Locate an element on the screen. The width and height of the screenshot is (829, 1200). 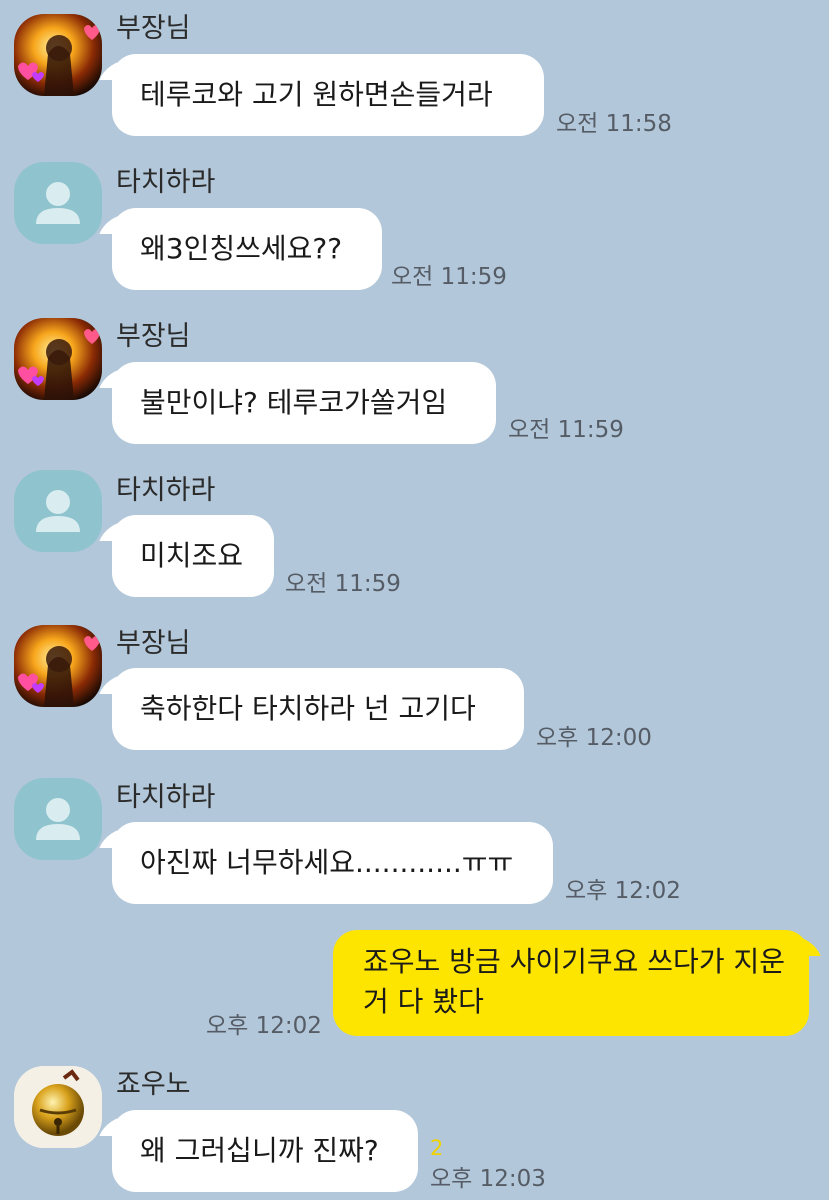
message-text: 미치조요 is located at coordinates (192, 555).